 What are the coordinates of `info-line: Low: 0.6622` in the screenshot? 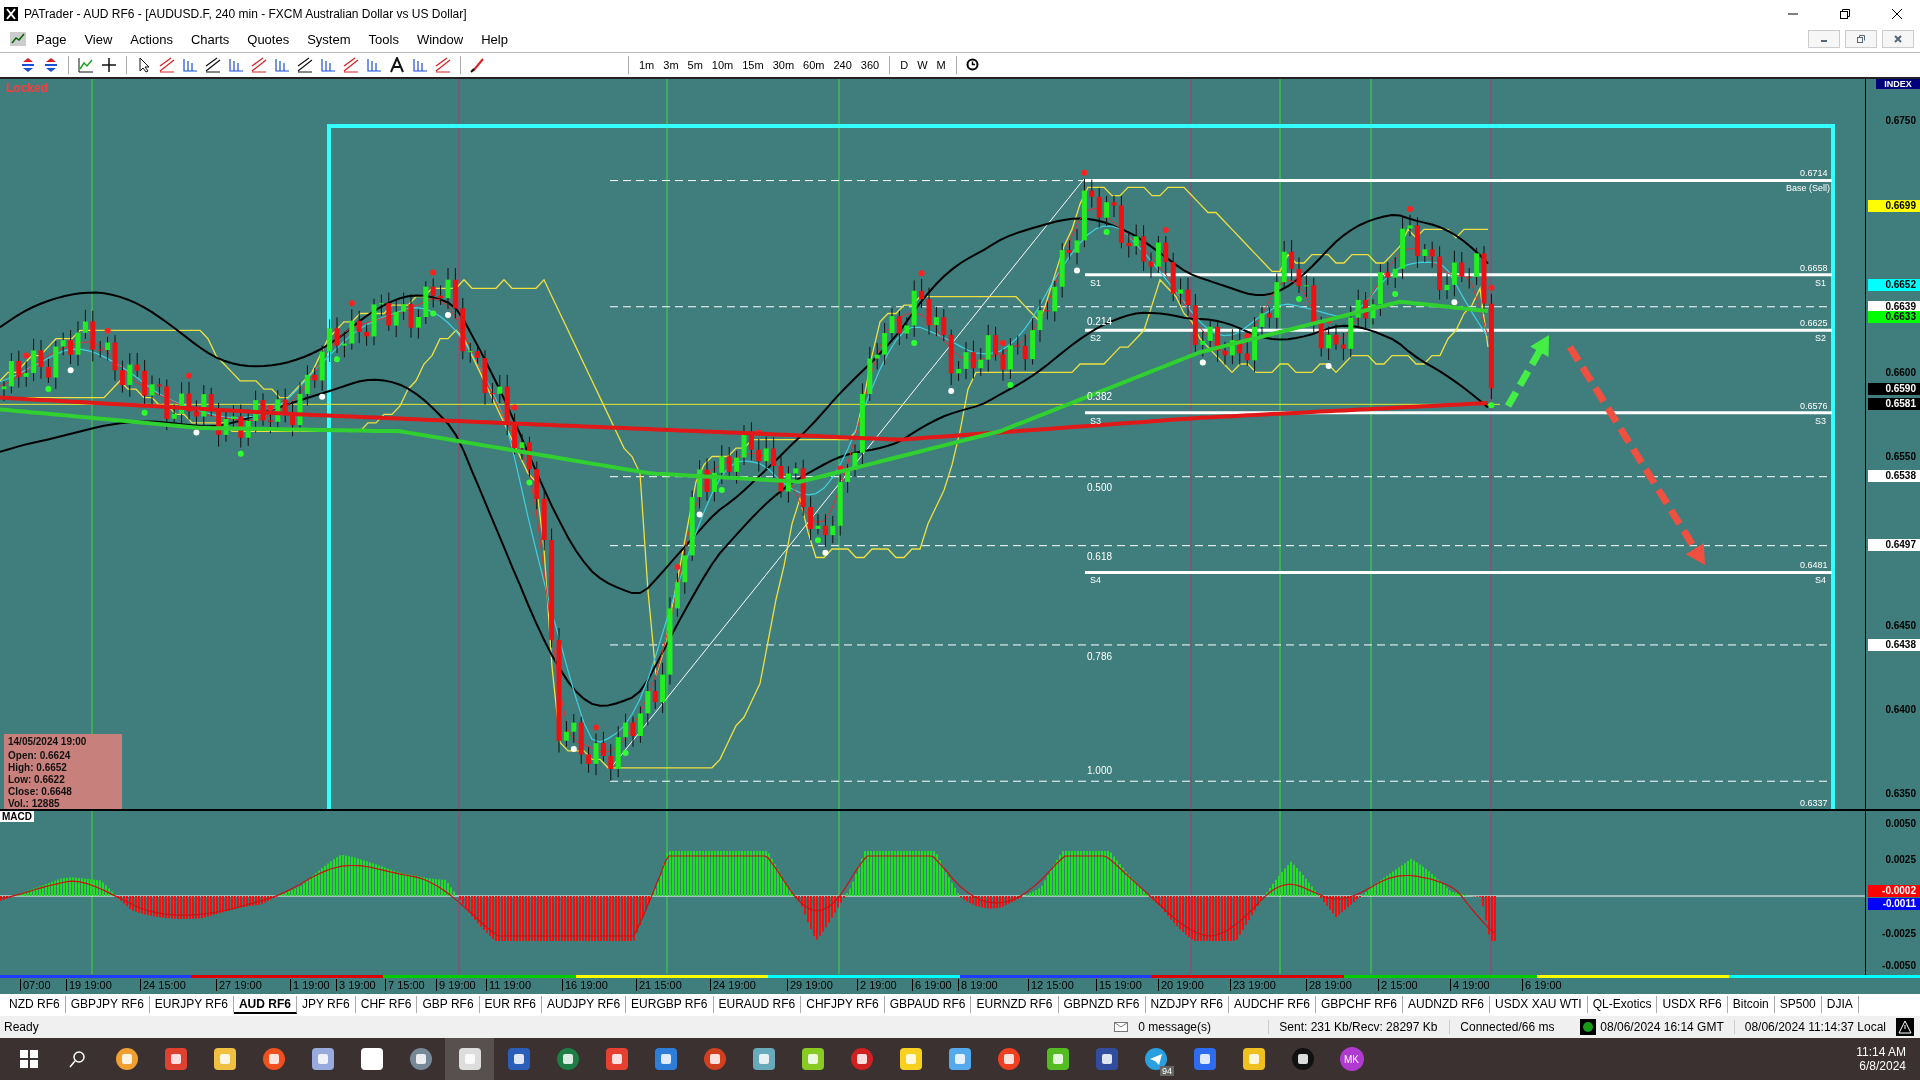 It's located at (37, 779).